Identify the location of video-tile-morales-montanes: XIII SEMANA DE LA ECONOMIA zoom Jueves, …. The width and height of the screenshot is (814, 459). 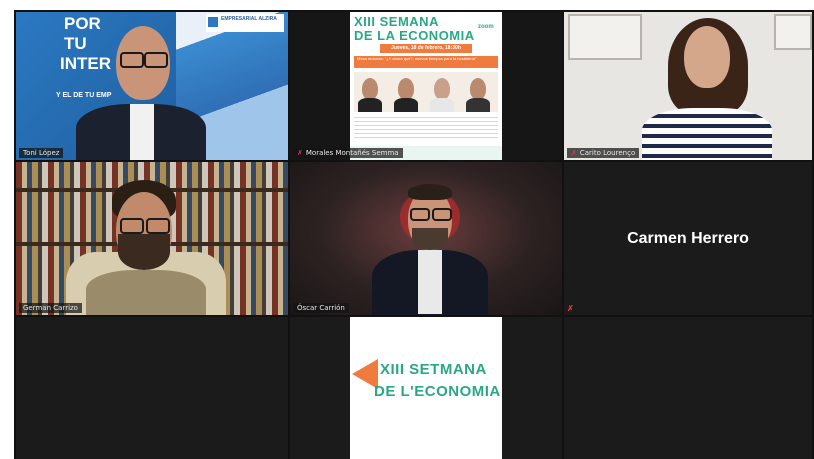
(426, 86).